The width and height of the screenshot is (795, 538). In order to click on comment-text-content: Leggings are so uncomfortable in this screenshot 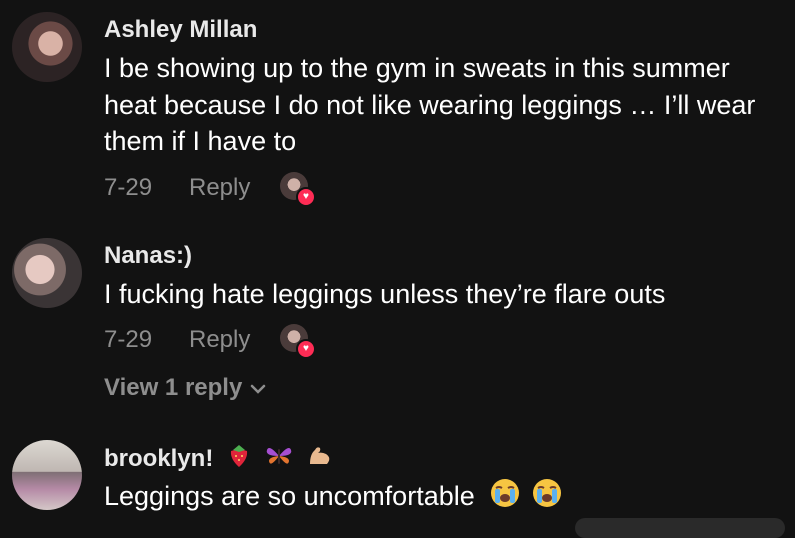, I will do `click(289, 496)`.